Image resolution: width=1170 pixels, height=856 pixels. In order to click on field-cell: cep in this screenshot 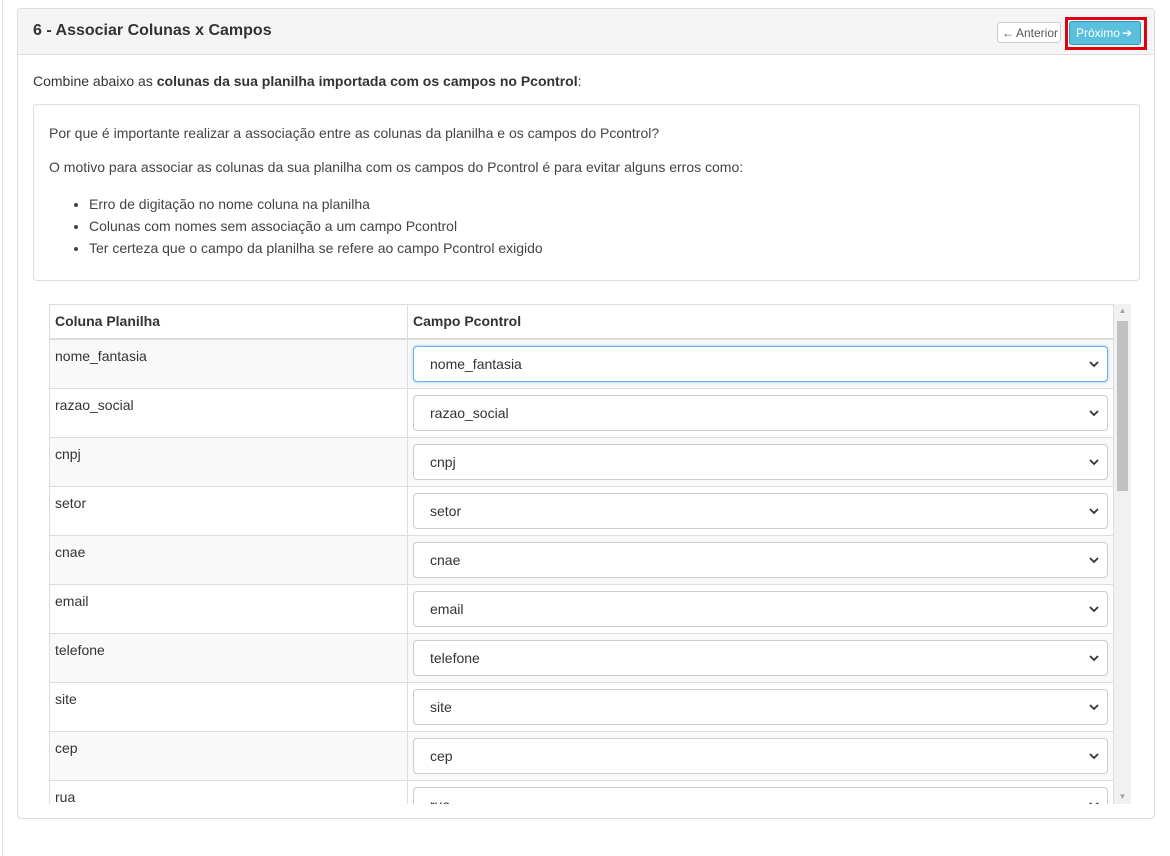, I will do `click(760, 755)`.